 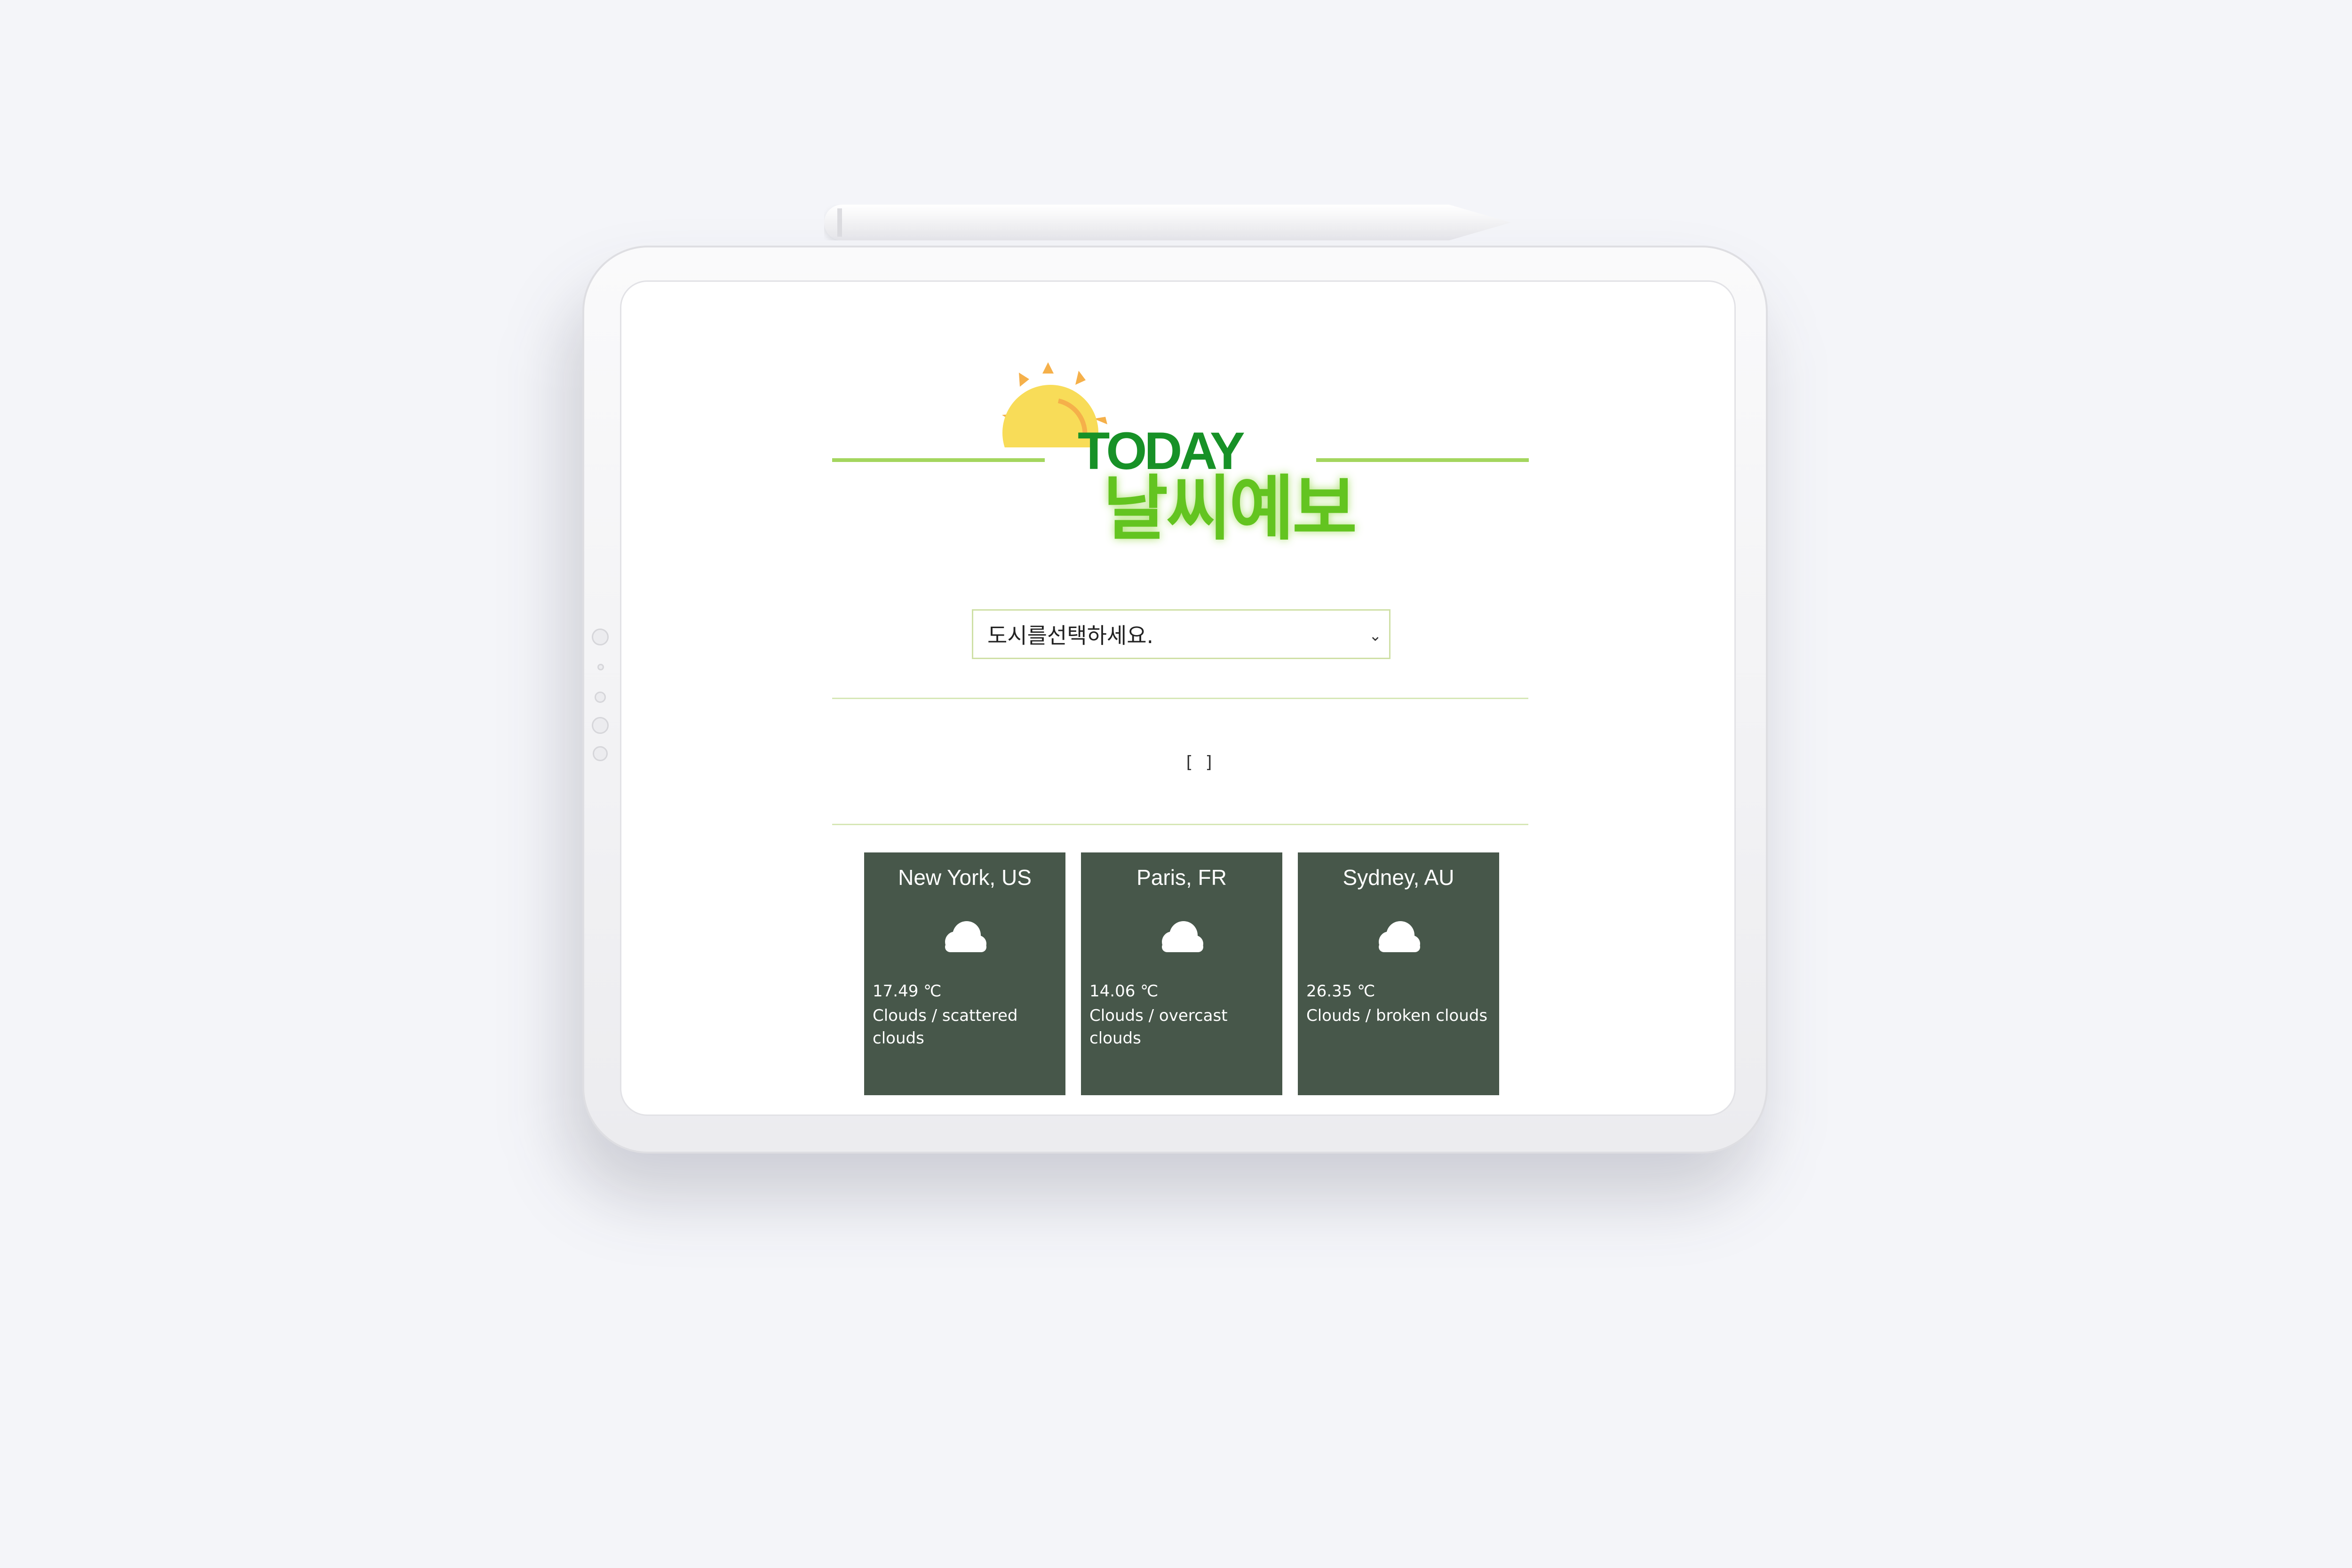 I want to click on card-temperature: 17.49 ℃, so click(x=907, y=991).